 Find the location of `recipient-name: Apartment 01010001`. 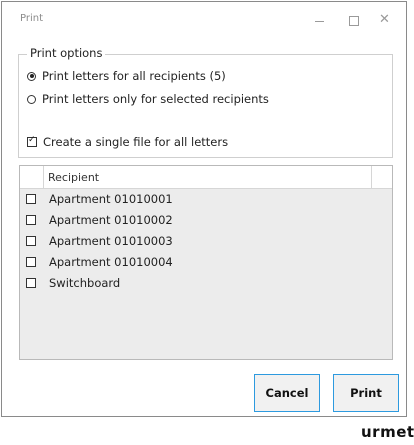

recipient-name: Apartment 01010001 is located at coordinates (111, 198).